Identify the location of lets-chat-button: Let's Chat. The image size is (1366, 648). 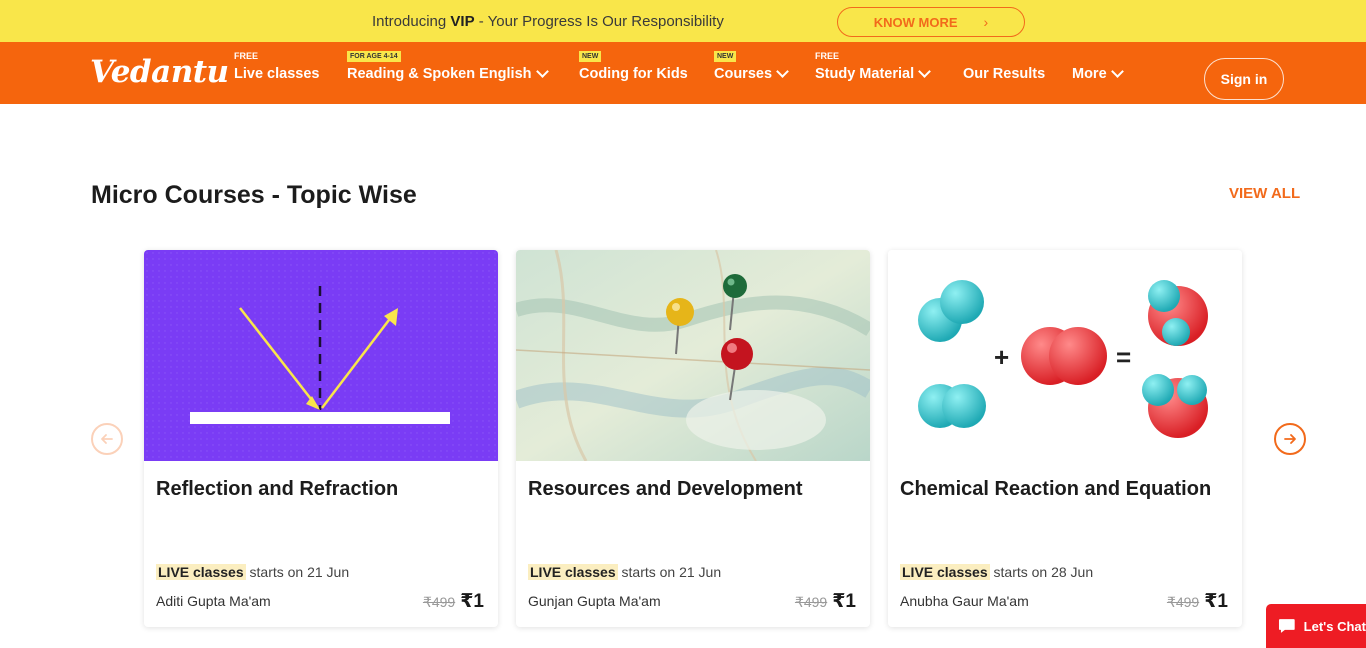
(1316, 626).